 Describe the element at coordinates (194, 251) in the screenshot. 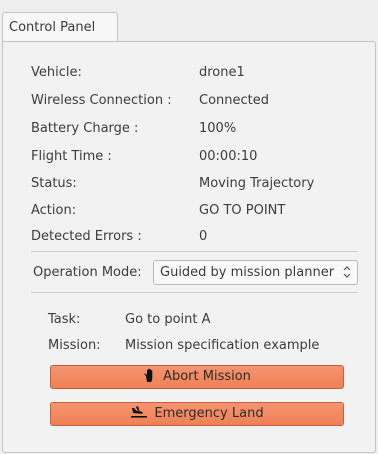

I see `separator-top` at that location.